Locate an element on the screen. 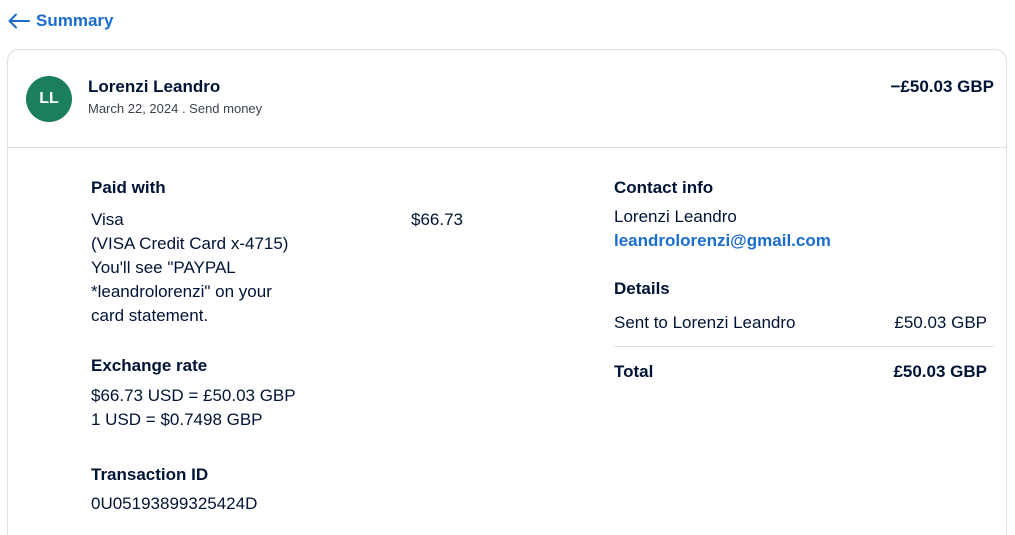 The height and width of the screenshot is (535, 1015). sent-to-label: Sent to Lorenzi Leandro is located at coordinates (705, 322).